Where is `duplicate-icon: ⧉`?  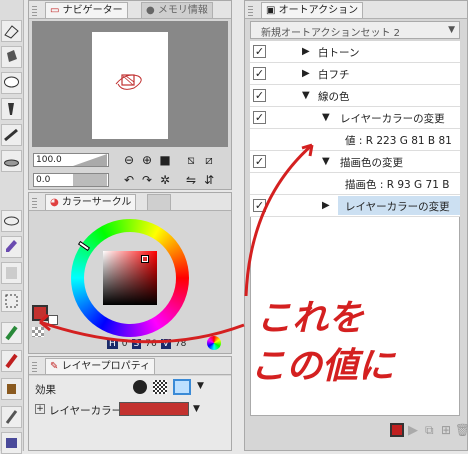 duplicate-icon: ⧉ is located at coordinates (429, 430).